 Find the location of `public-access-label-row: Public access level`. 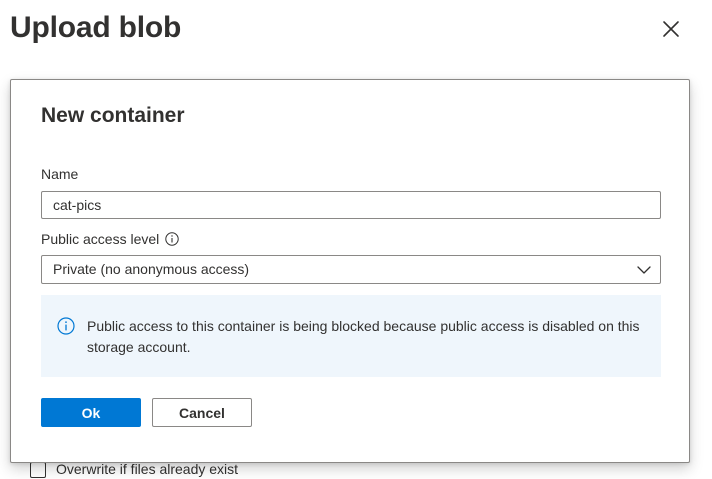

public-access-label-row: Public access level is located at coordinates (110, 239).